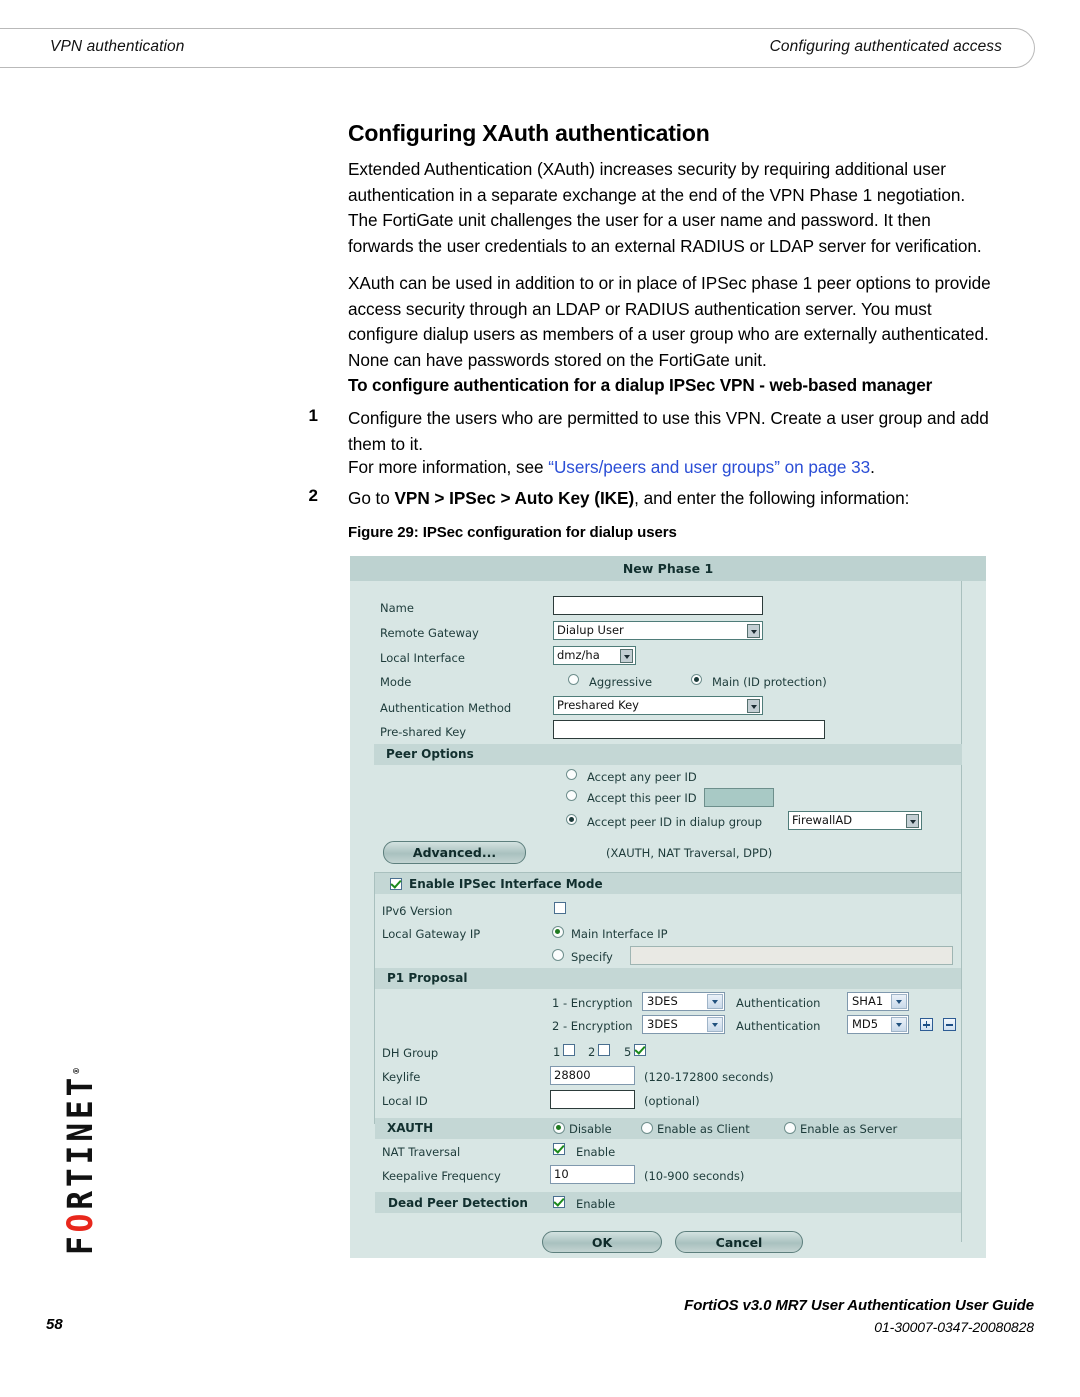  Describe the element at coordinates (791, 955) in the screenshot. I see `local-gateway-specify-input` at that location.